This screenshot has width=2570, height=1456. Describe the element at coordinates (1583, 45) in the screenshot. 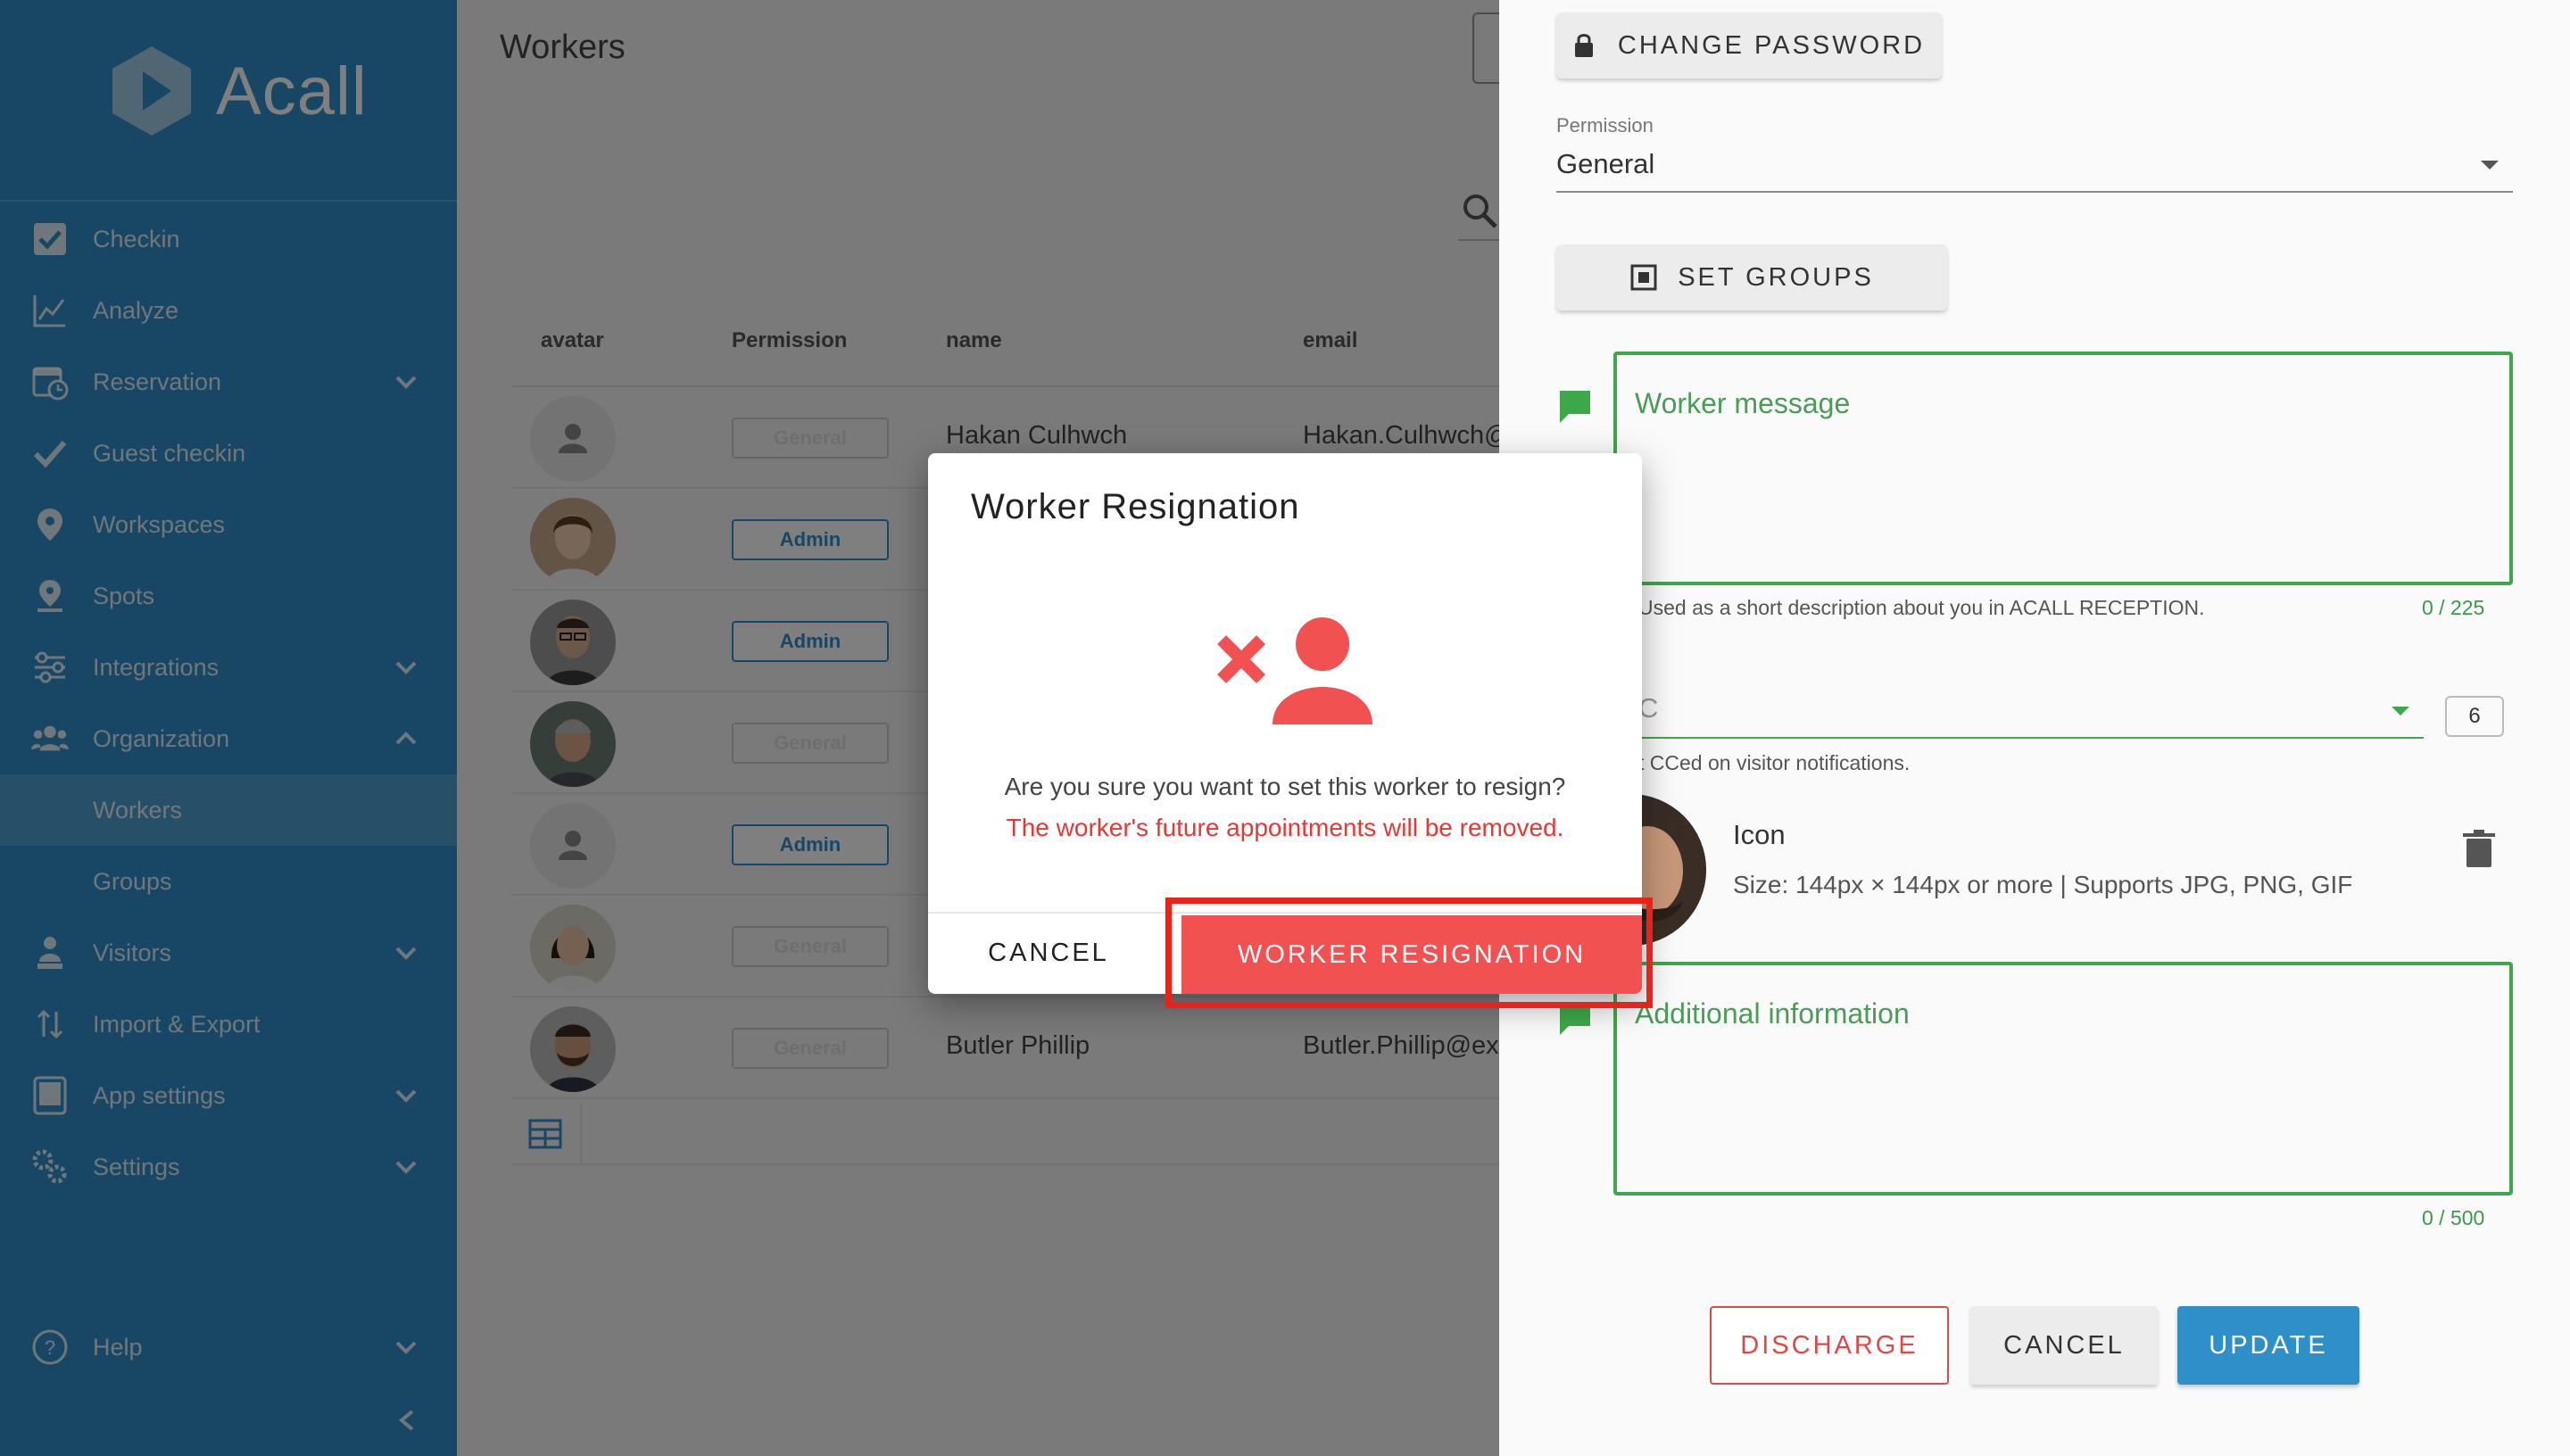

I see `lock-icon` at that location.